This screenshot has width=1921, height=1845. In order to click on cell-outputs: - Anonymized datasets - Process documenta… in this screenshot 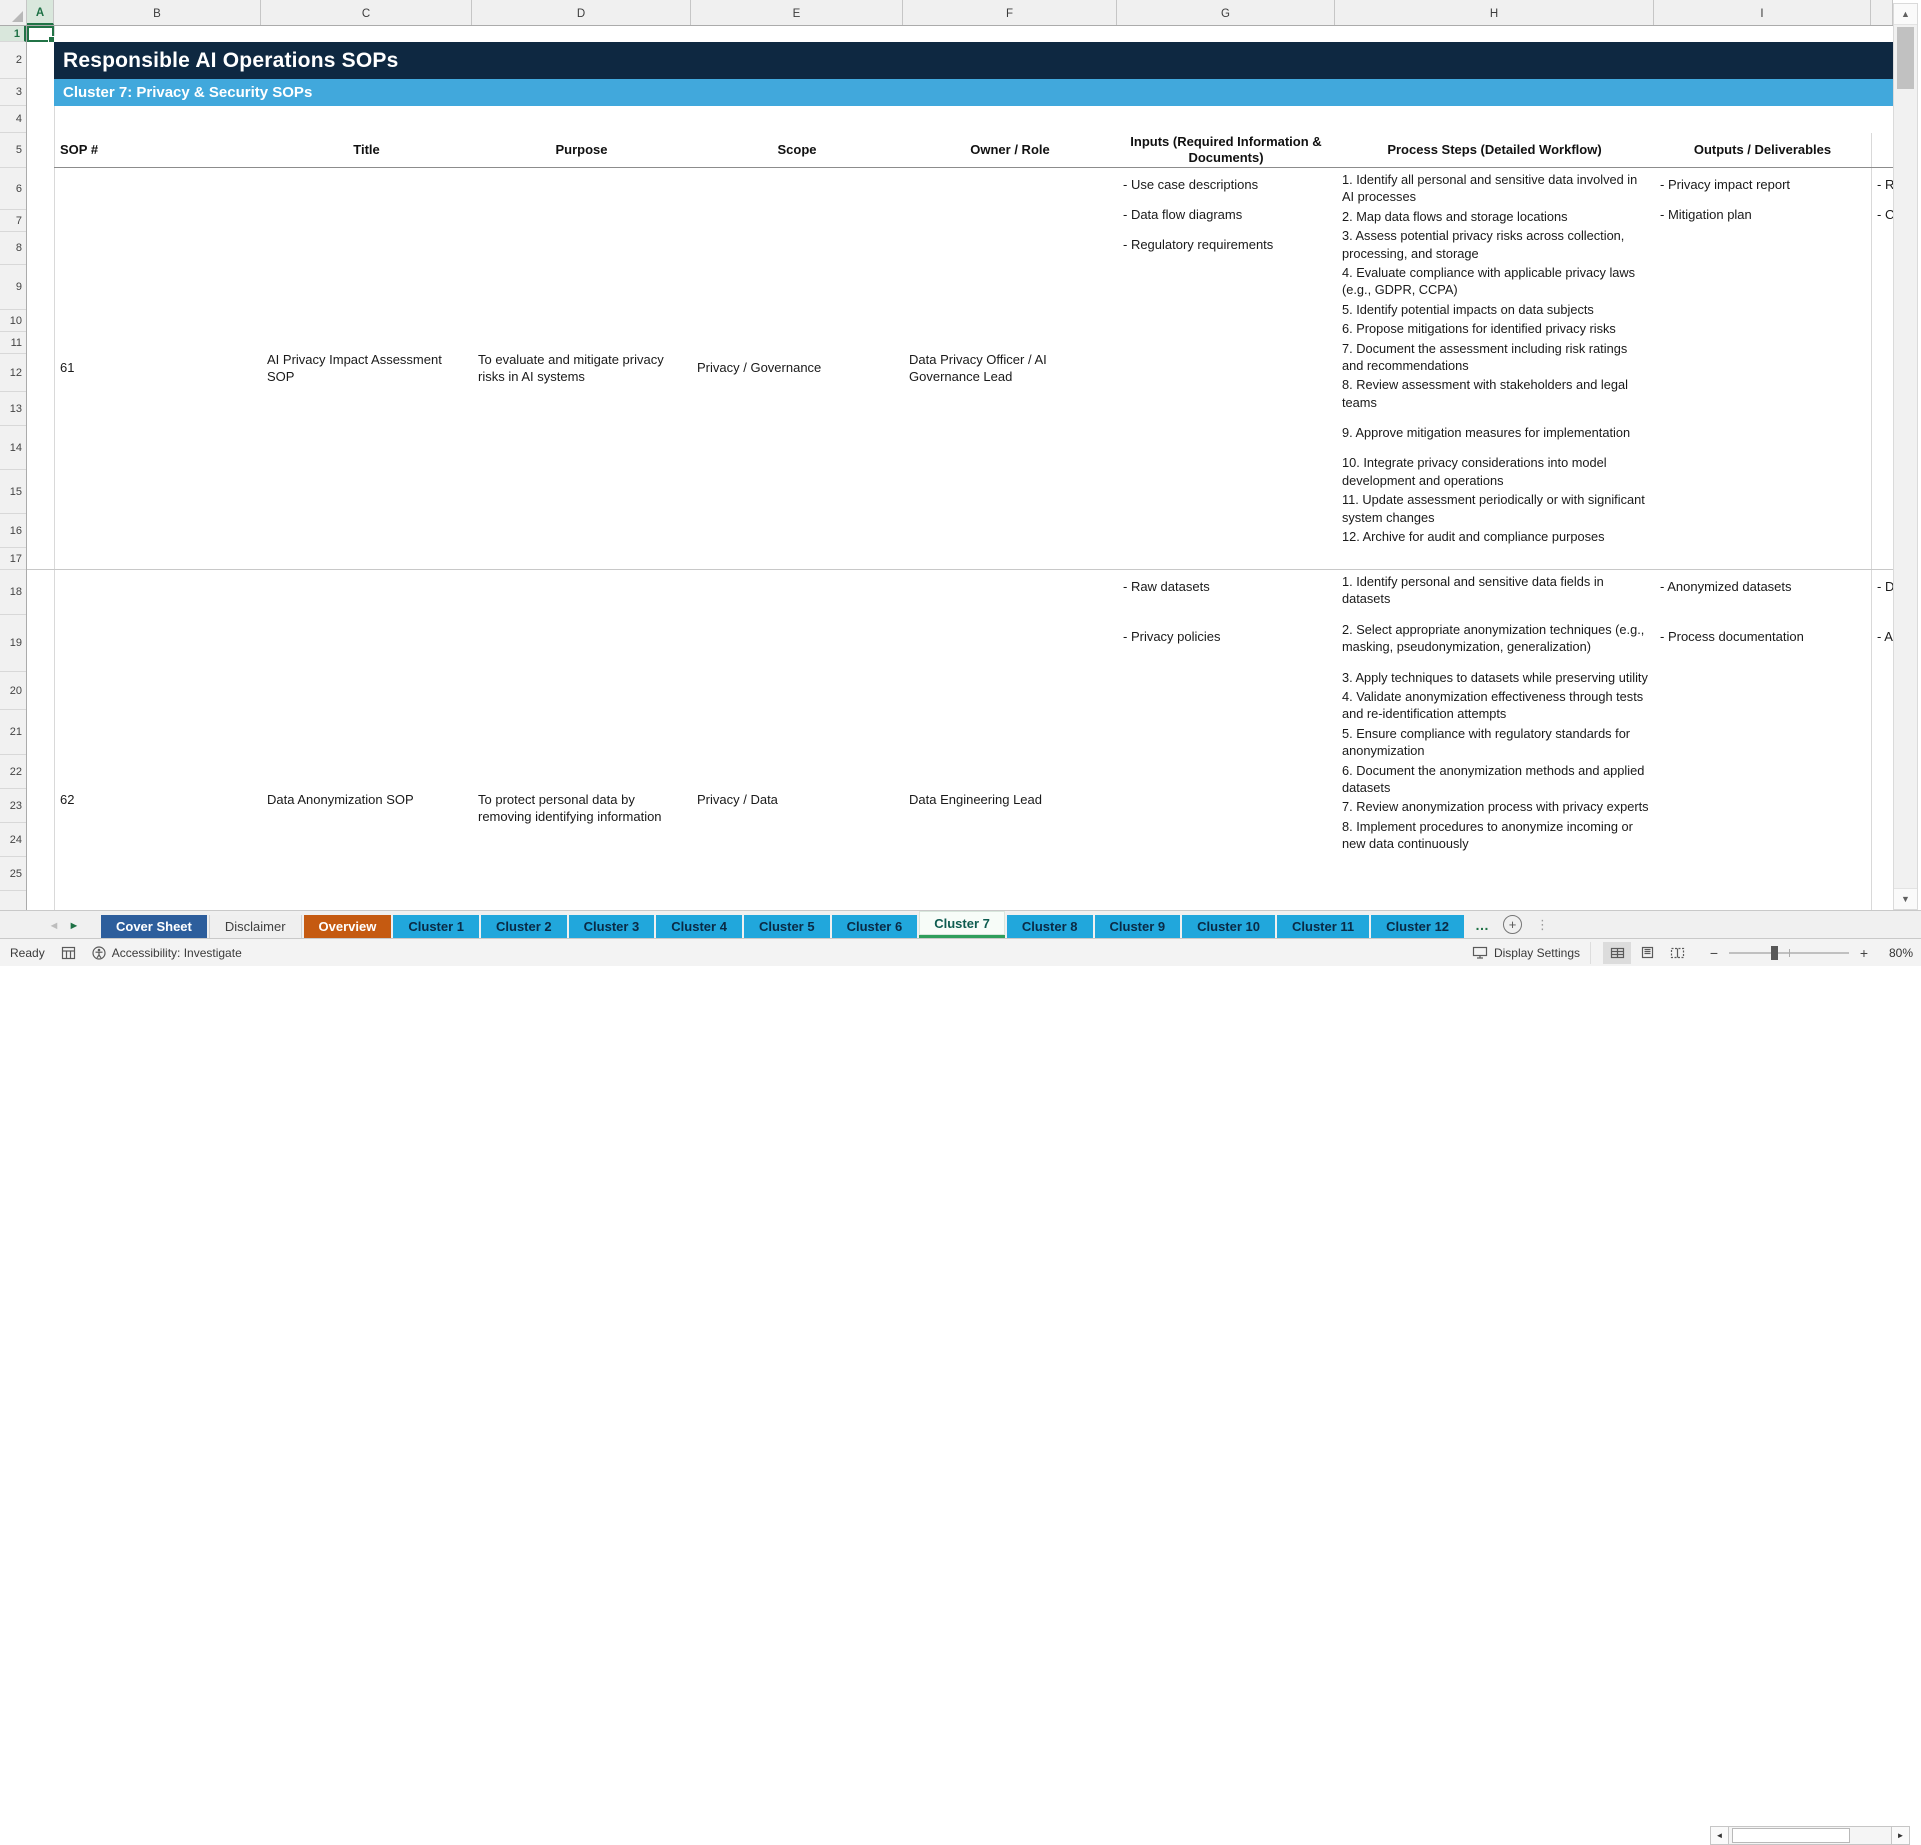, I will do `click(1762, 739)`.